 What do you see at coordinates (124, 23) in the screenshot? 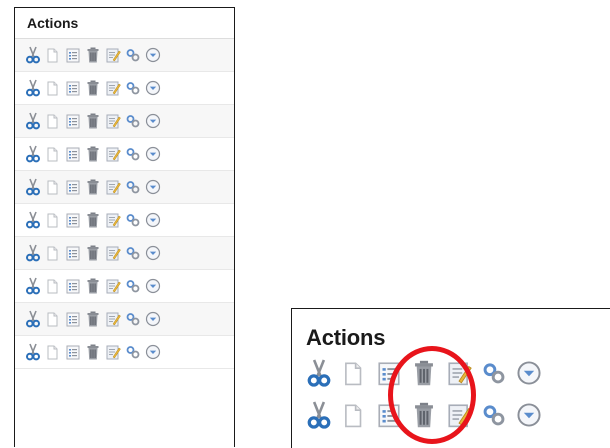
I see `actions-header: Actions` at bounding box center [124, 23].